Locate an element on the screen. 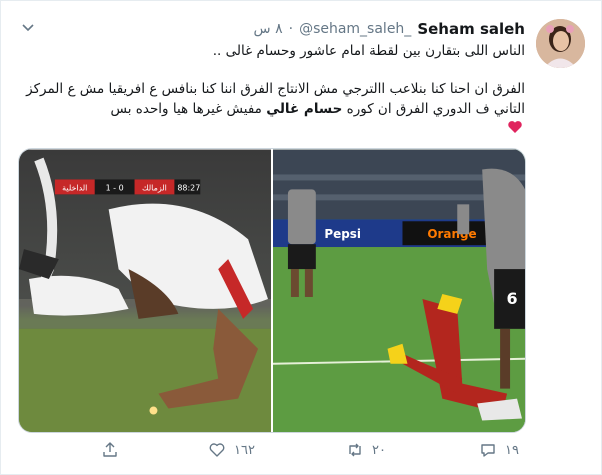 This screenshot has width=602, height=475. tweet-actions: ١٩ ٢٠ ١٦٢ is located at coordinates (301, 454).